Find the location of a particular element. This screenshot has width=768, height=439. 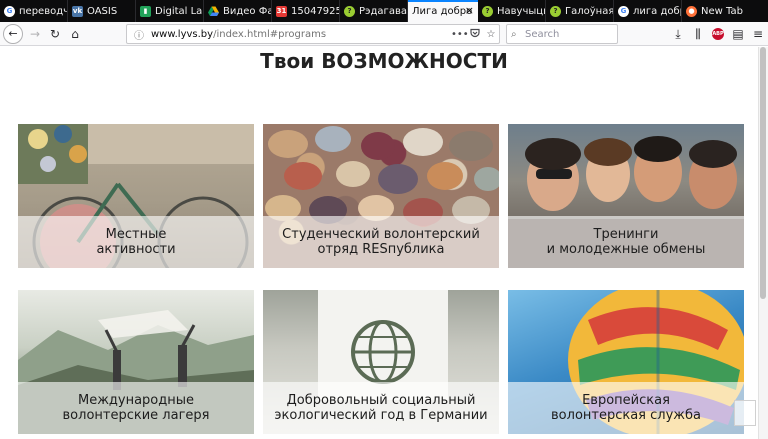

hamburger-menu-icon: ≡ is located at coordinates (758, 34).